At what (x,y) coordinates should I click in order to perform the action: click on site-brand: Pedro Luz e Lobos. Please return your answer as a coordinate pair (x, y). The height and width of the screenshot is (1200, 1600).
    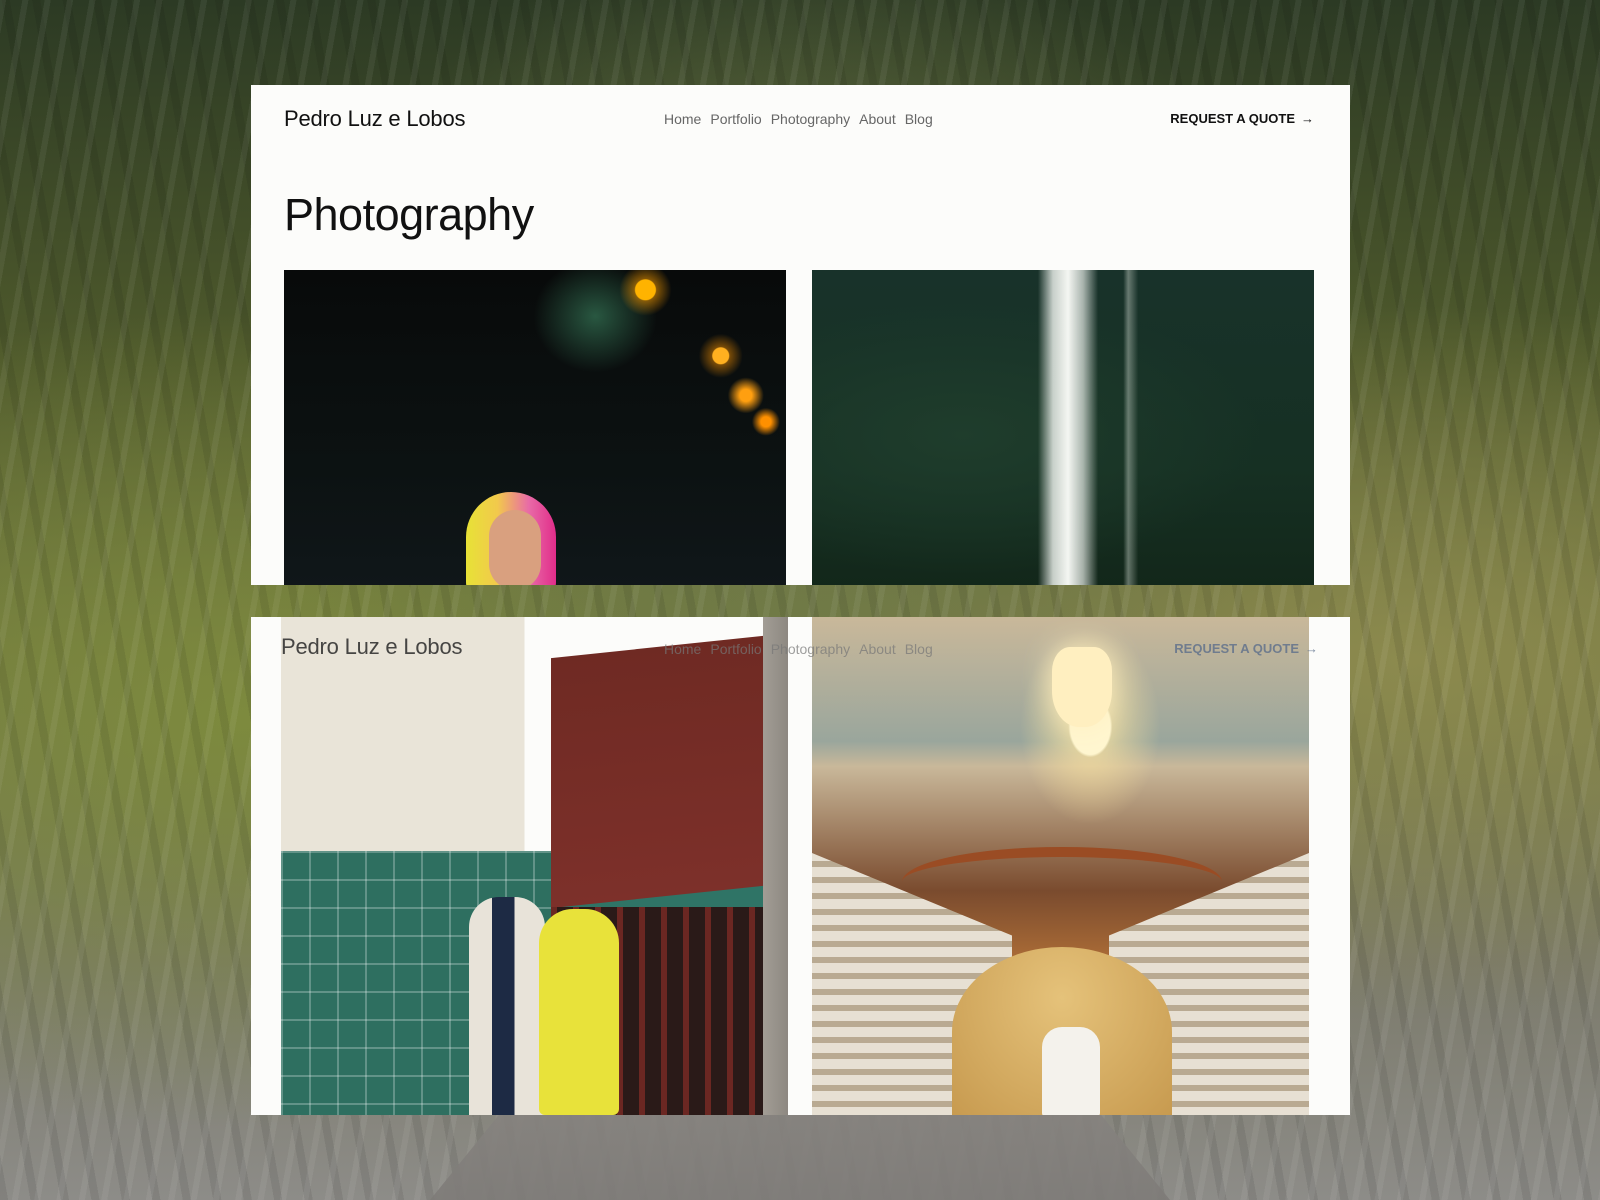
    Looking at the image, I should click on (374, 119).